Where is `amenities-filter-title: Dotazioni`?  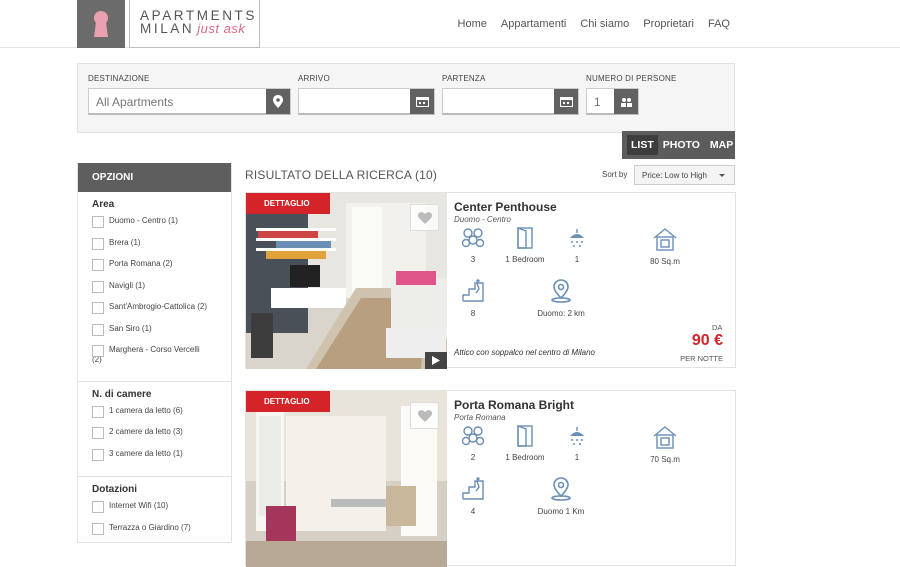 amenities-filter-title: Dotazioni is located at coordinates (114, 489).